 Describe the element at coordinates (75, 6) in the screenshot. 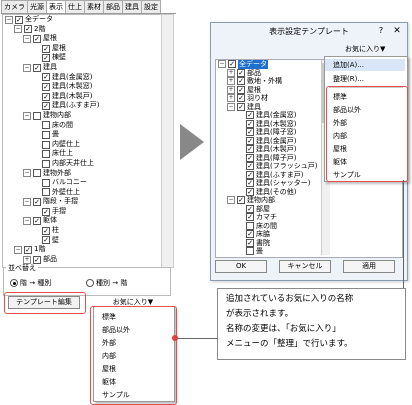

I see `tab-3: 仕上` at that location.